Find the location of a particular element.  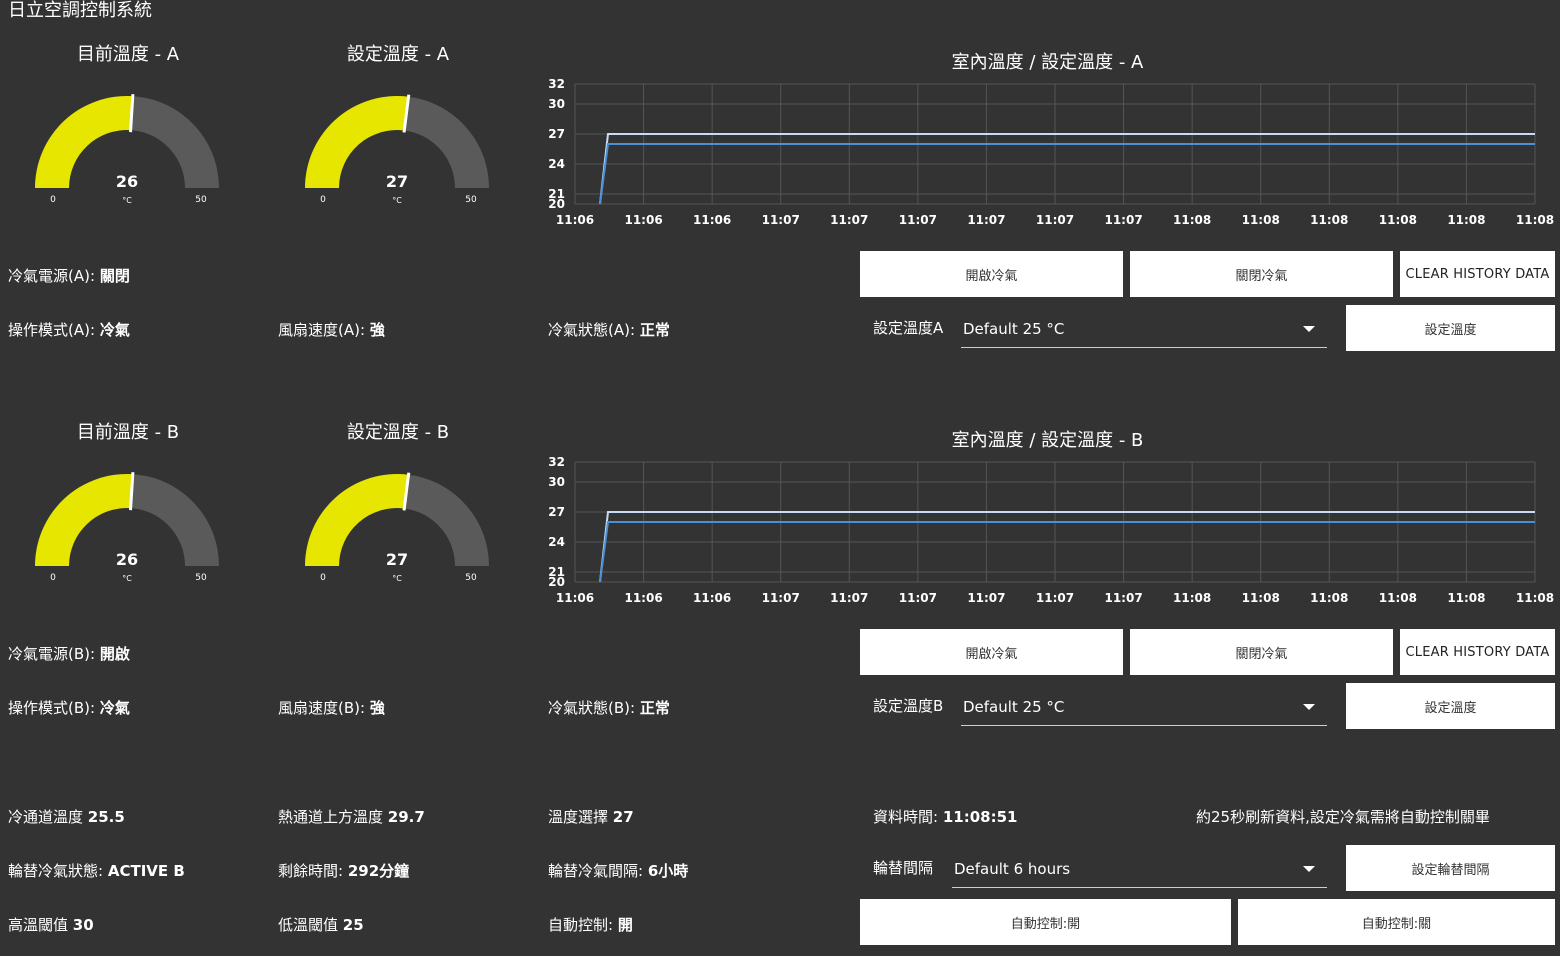

hot-aisle-value: 29.7 is located at coordinates (406, 817).